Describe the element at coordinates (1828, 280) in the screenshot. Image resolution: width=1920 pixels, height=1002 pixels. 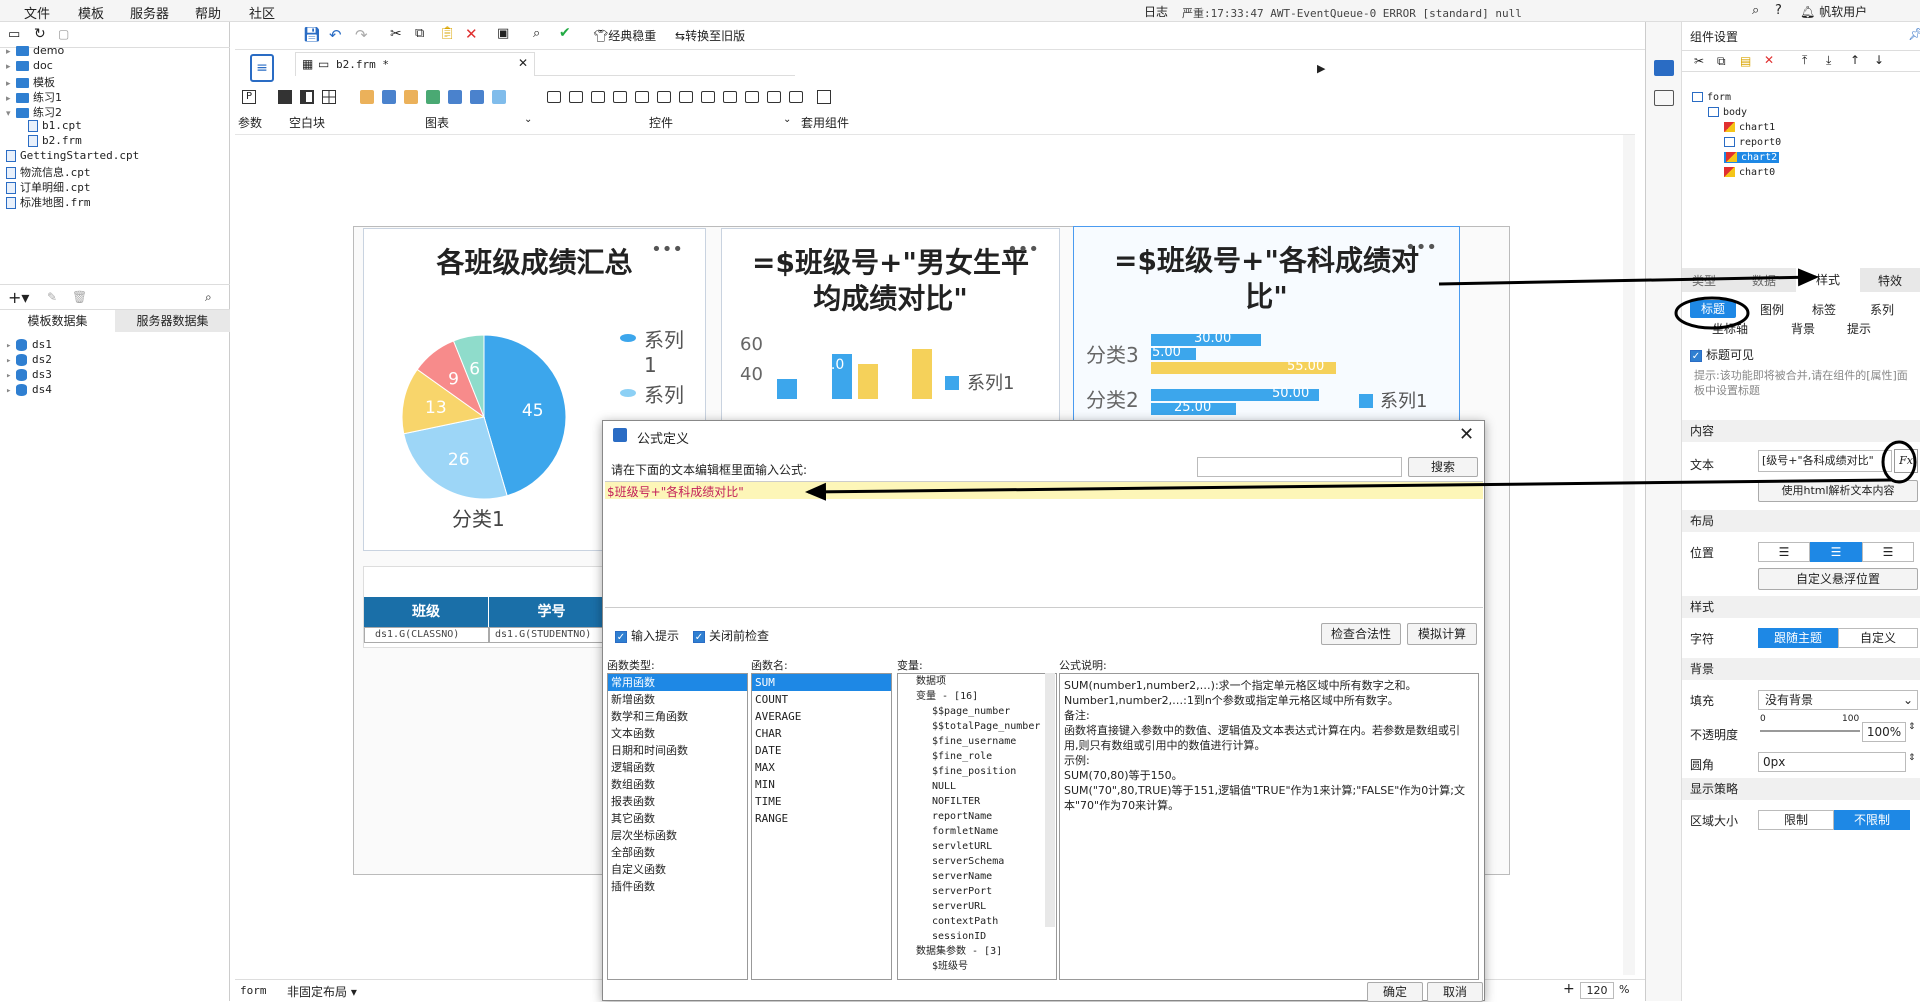
I see `tab-style: 样式` at that location.